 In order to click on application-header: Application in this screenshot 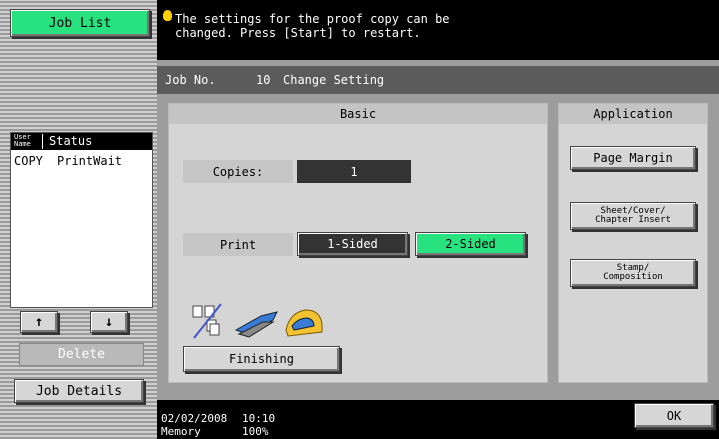, I will do `click(633, 114)`.